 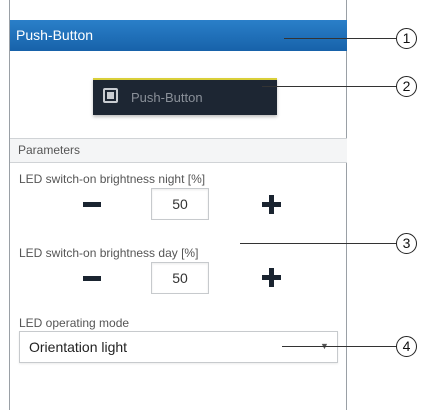 What do you see at coordinates (109, 253) in the screenshot?
I see `day-brightness-label: LED switch-on brightness day [%]` at bounding box center [109, 253].